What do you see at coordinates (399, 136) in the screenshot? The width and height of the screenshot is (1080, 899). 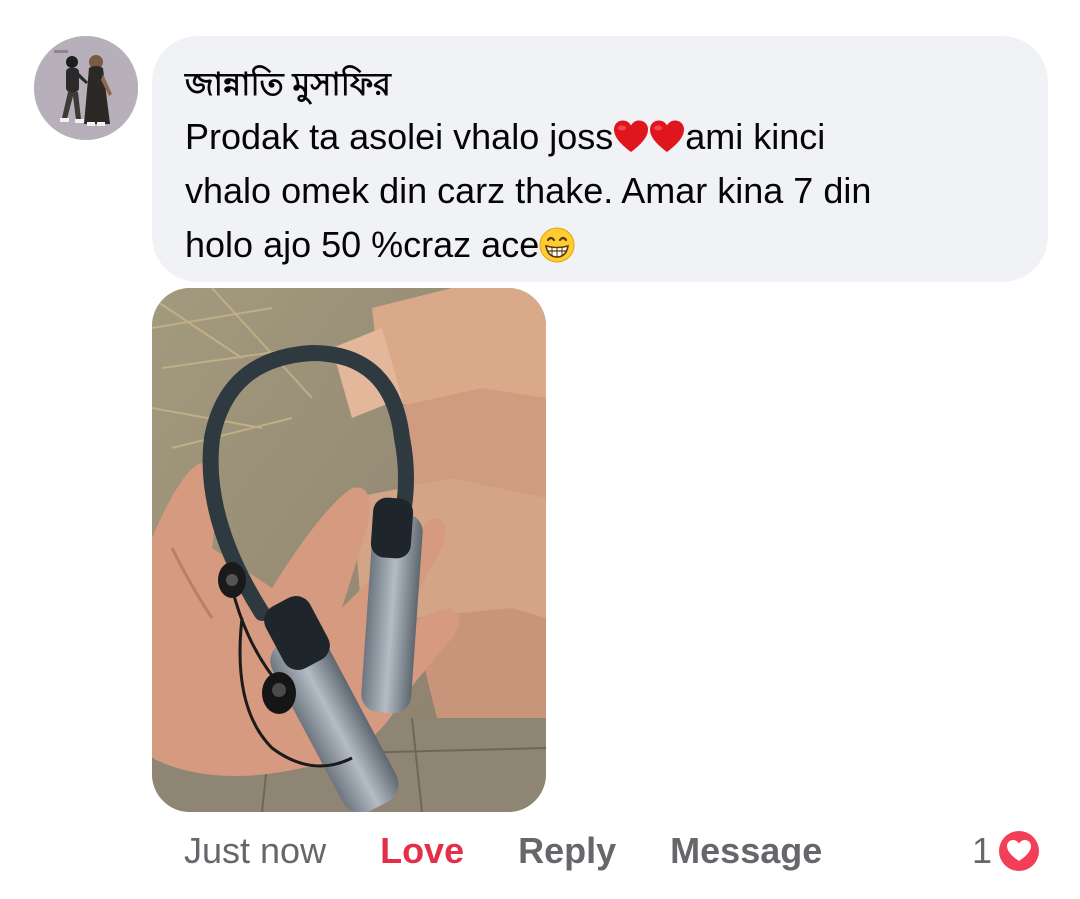 I see `comment-text-line1: Prodak ta asolei vhalo joss` at bounding box center [399, 136].